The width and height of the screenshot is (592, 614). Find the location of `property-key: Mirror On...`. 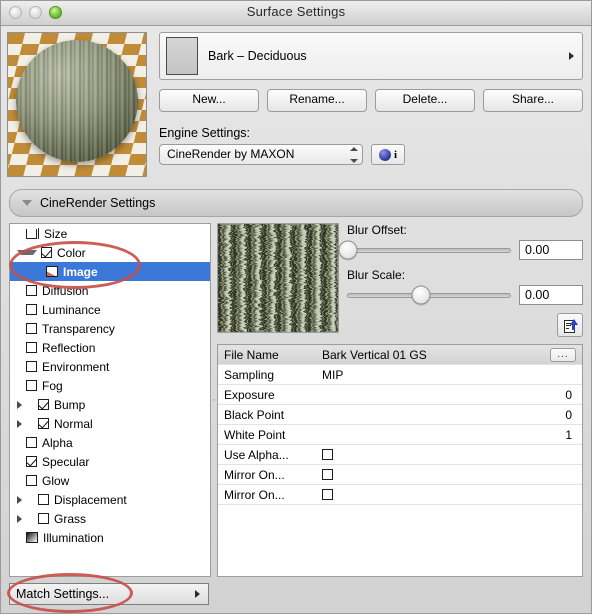

property-key: Mirror On... is located at coordinates (267, 474).